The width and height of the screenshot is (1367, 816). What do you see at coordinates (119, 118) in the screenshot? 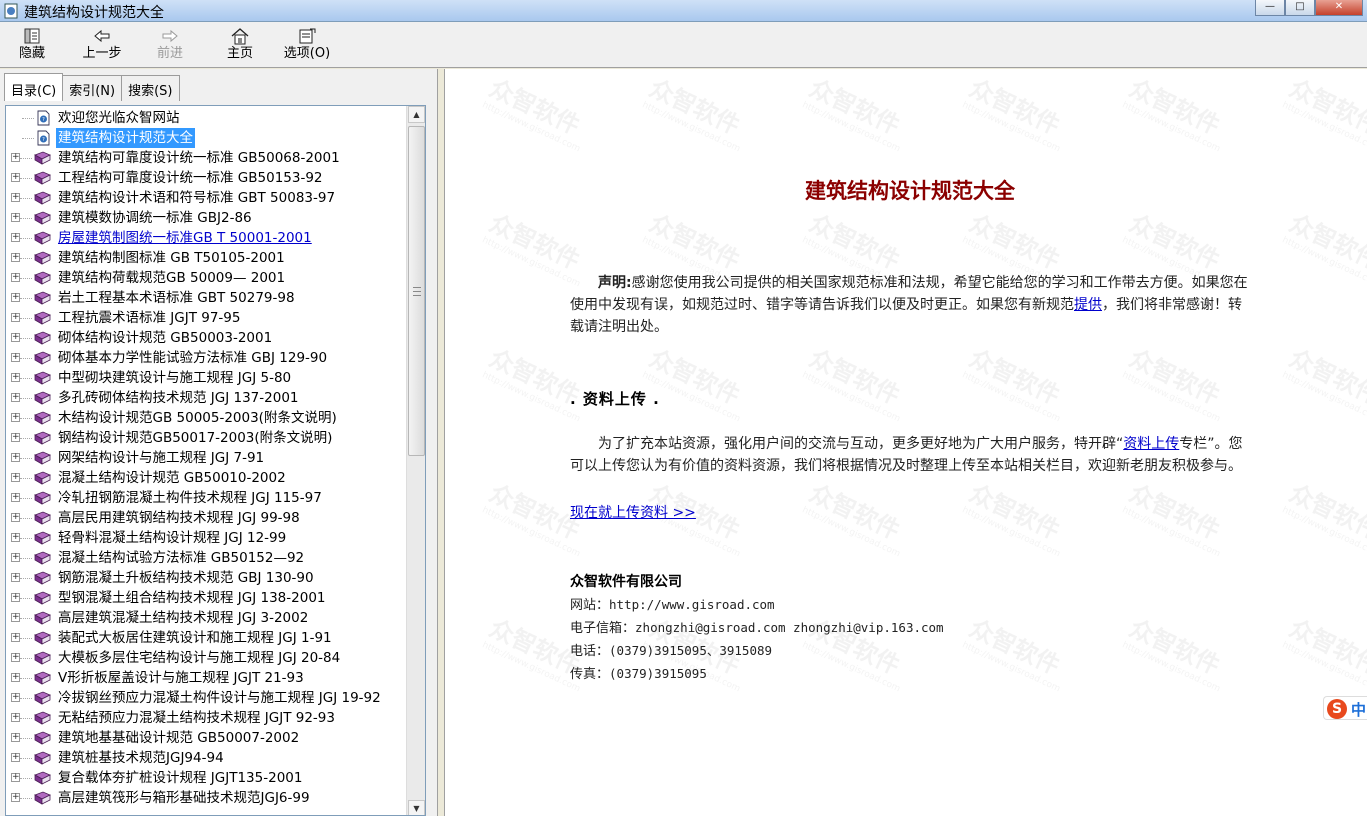
I see `tree-item-label: 欢迎您光临众智网站` at bounding box center [119, 118].